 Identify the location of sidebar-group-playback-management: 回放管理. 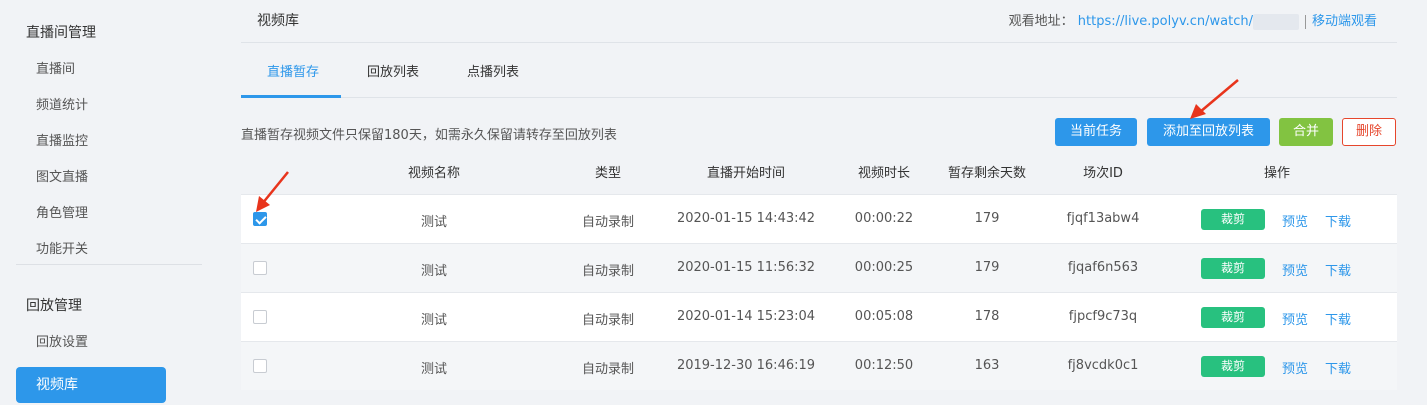
(54, 306).